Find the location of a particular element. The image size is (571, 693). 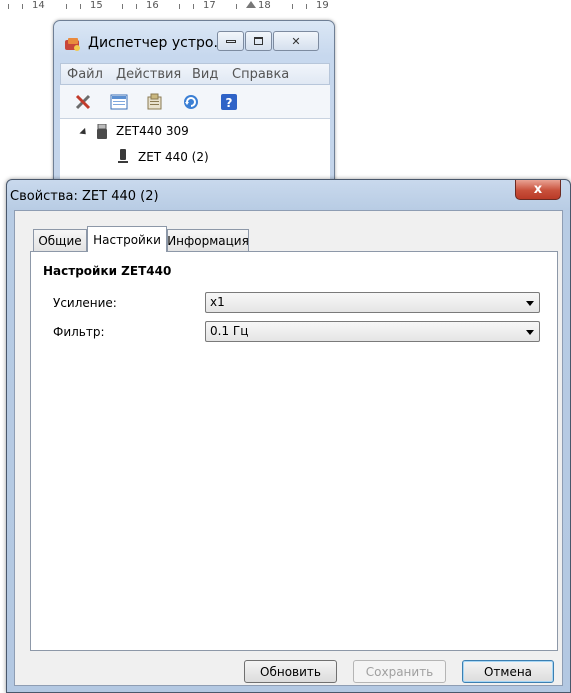

device-icon is located at coordinates (123, 156).